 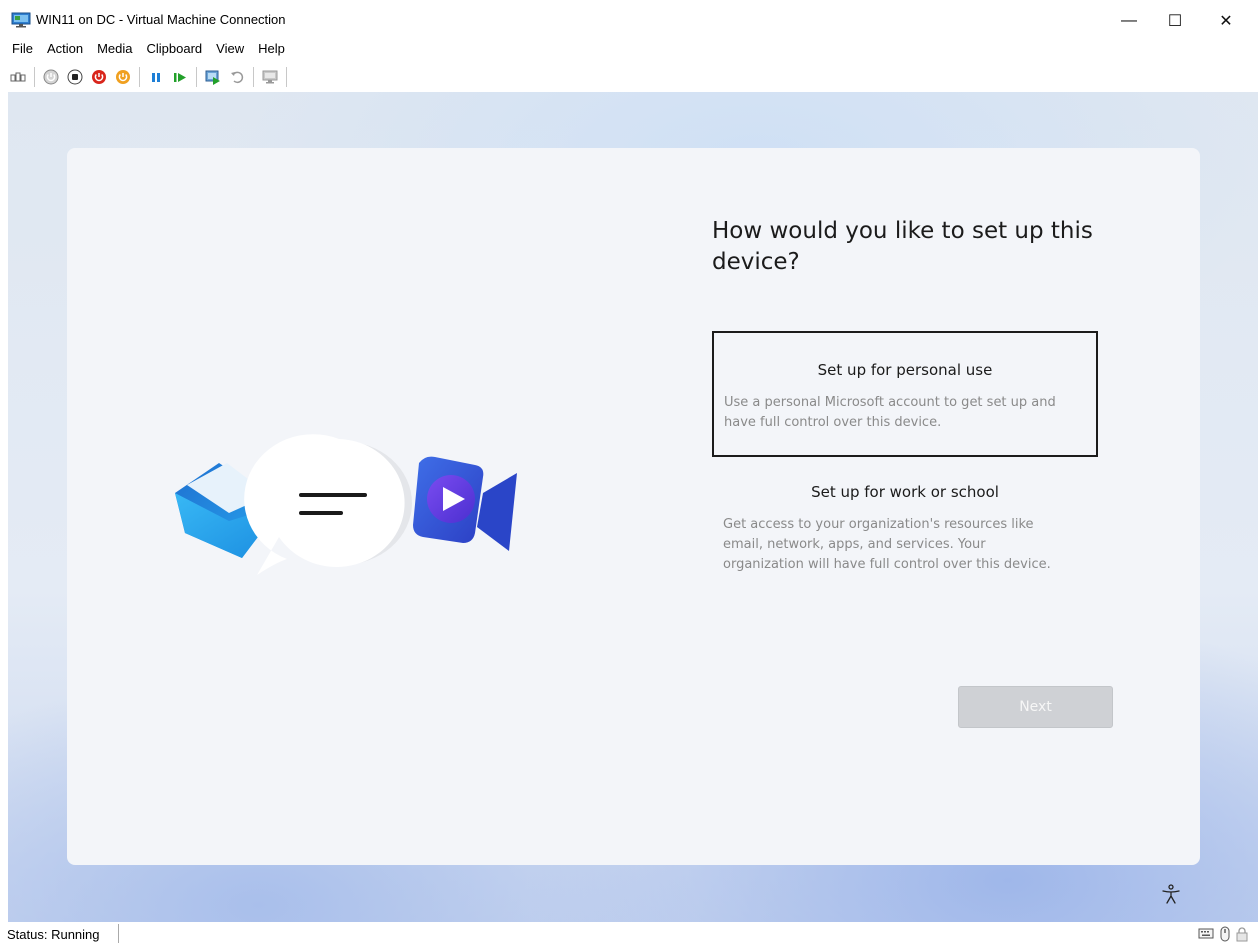 I want to click on turn-off-icon, so click(x=75, y=77).